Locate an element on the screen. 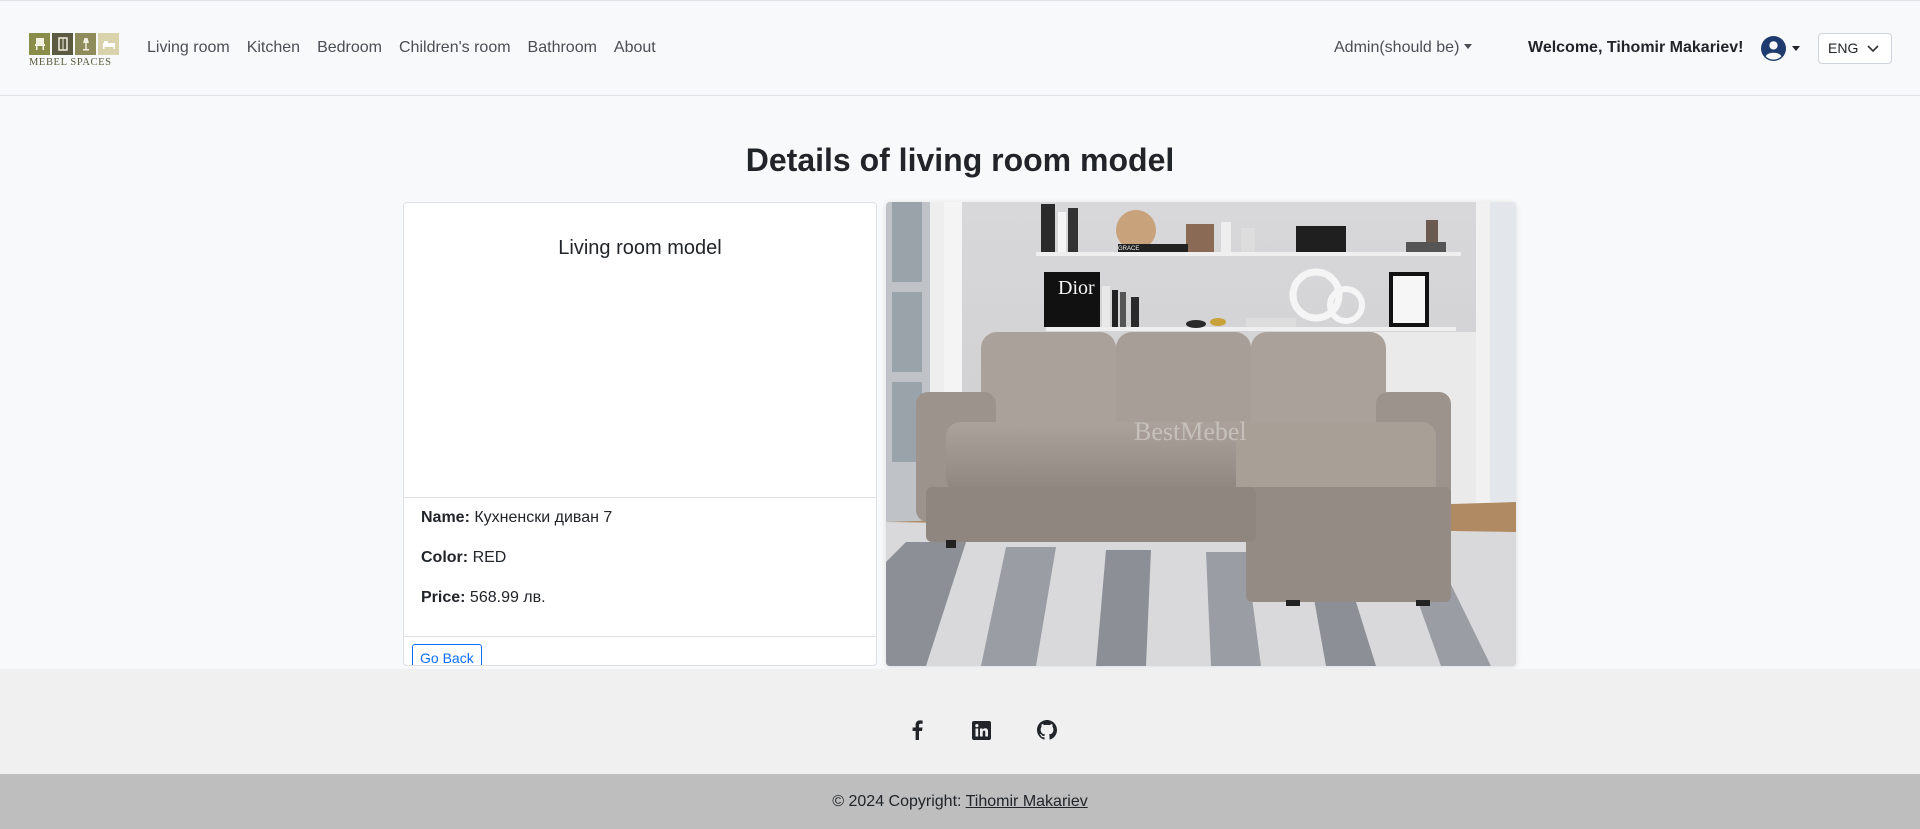 The image size is (1920, 829). bed-icon is located at coordinates (108, 44).